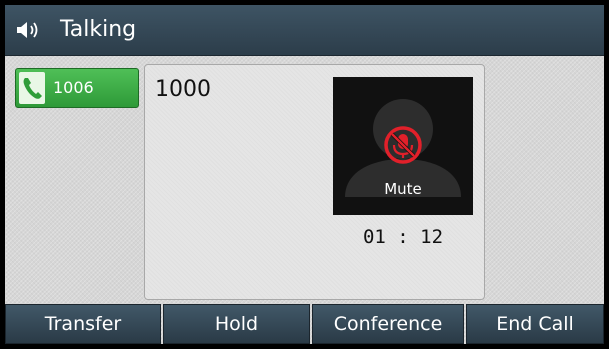  What do you see at coordinates (27, 30) in the screenshot?
I see `speaker-icon` at bounding box center [27, 30].